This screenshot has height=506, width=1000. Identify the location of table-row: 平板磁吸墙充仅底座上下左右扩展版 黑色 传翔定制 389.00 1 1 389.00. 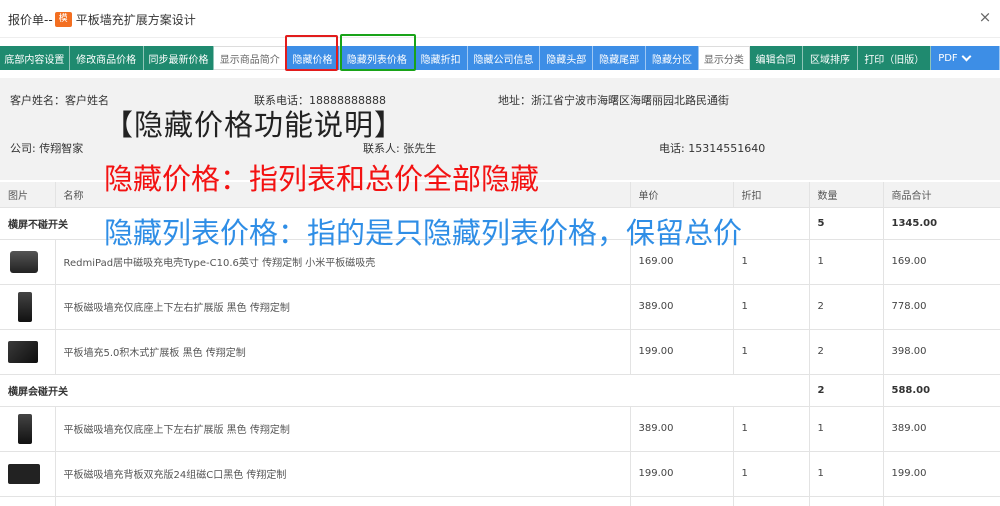
(500, 429).